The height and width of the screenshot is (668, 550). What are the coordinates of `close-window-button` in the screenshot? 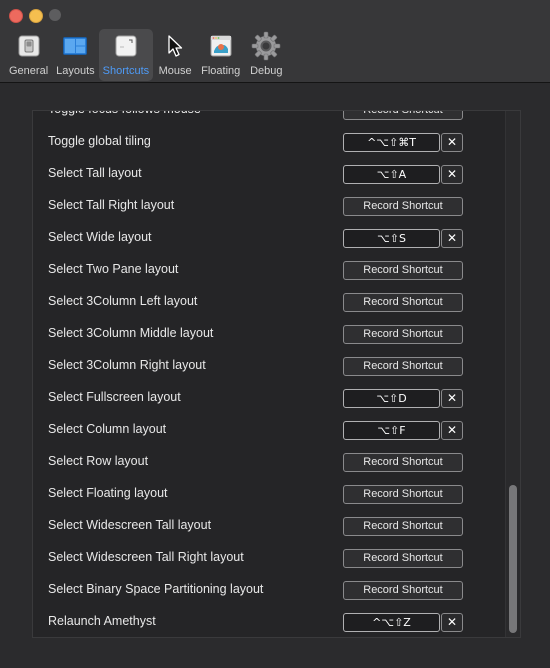 It's located at (16, 16).